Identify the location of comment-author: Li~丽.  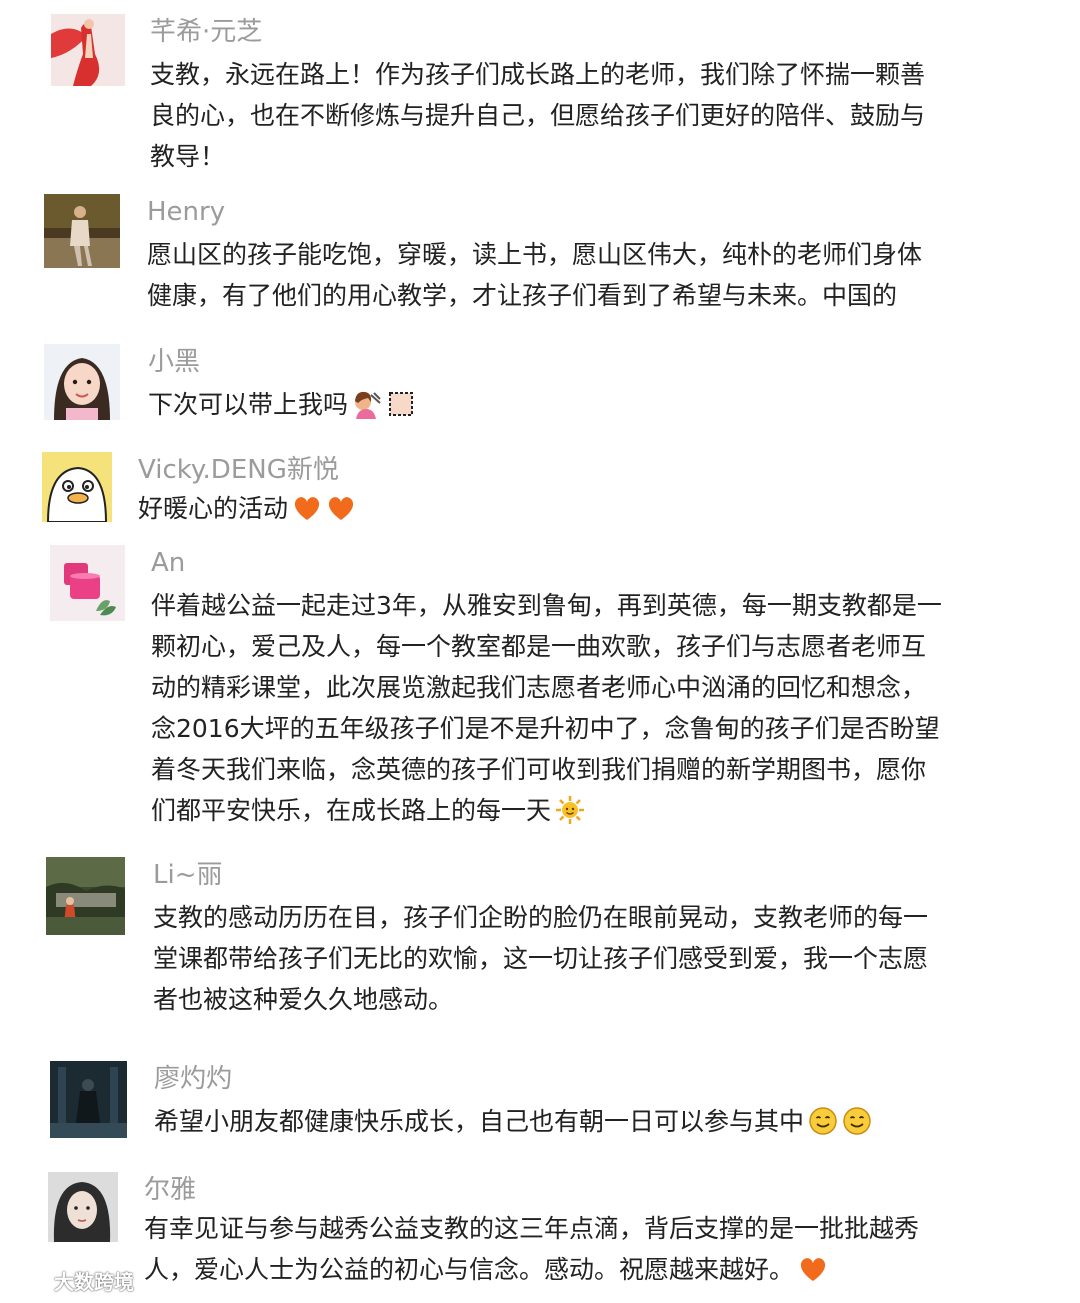
(540, 875).